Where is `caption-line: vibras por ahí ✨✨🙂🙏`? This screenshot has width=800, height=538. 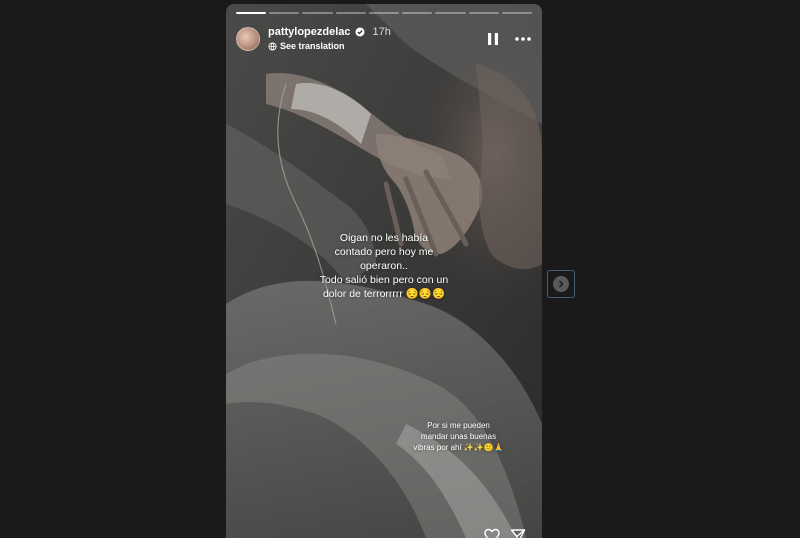 caption-line: vibras por ahí ✨✨🙂🙏 is located at coordinates (458, 447).